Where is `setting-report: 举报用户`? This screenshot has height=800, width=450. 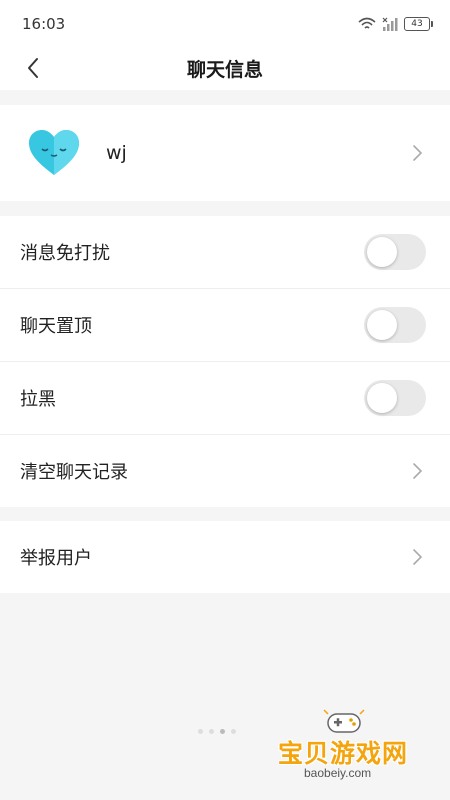 setting-report: 举报用户 is located at coordinates (225, 557).